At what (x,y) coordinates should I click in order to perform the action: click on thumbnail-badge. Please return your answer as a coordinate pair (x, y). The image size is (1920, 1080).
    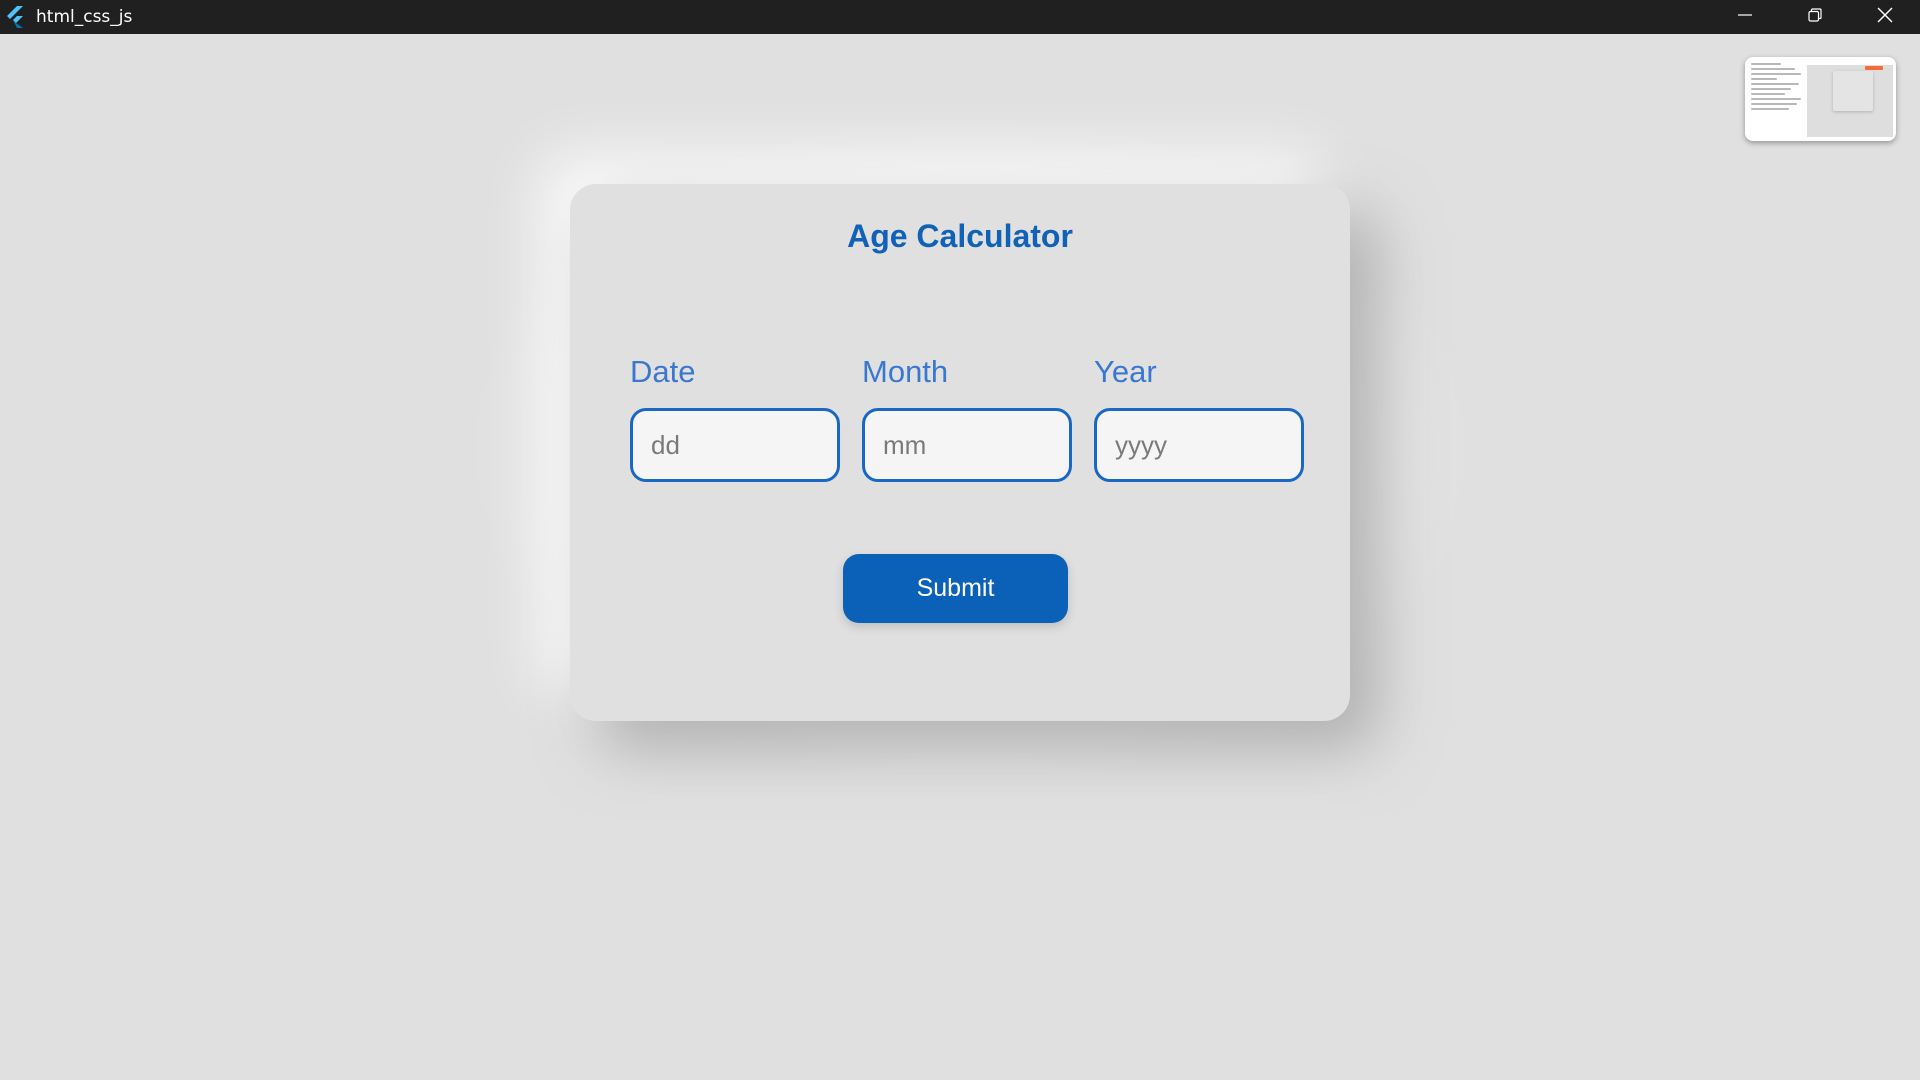
    Looking at the image, I should click on (1874, 68).